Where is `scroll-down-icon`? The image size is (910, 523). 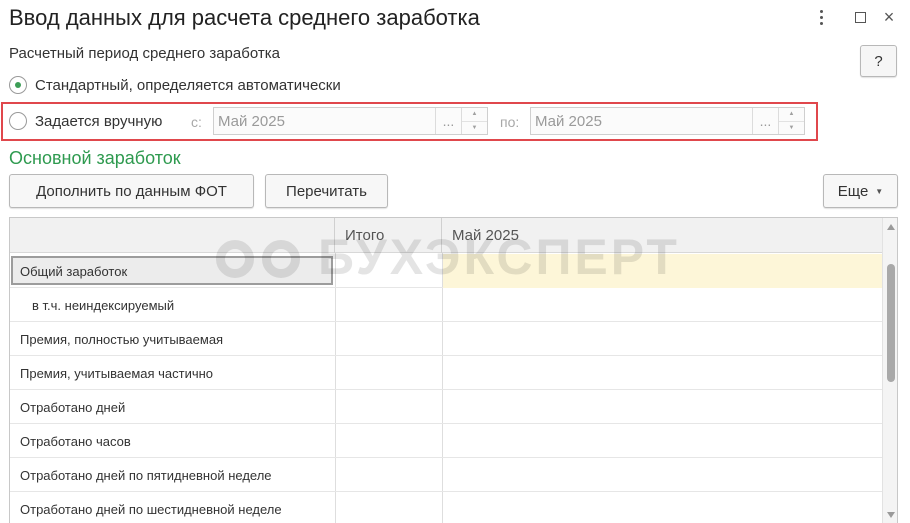 scroll-down-icon is located at coordinates (891, 515).